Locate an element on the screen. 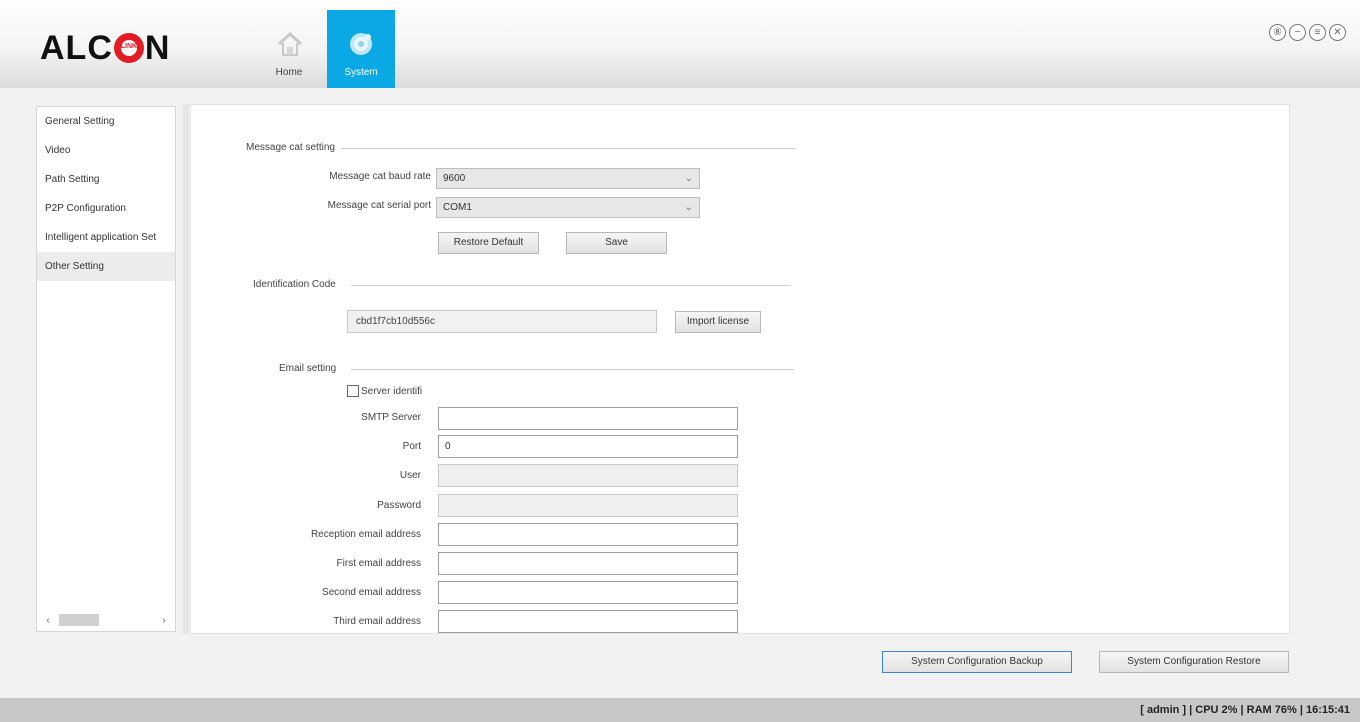  panel-divider is located at coordinates (186, 369).